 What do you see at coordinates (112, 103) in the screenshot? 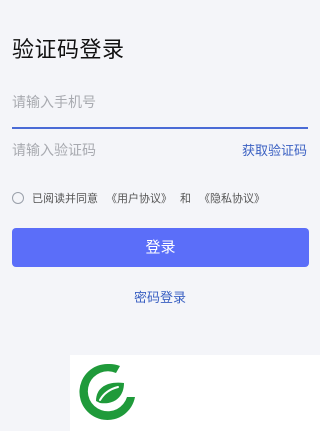
I see `phone-input` at bounding box center [112, 103].